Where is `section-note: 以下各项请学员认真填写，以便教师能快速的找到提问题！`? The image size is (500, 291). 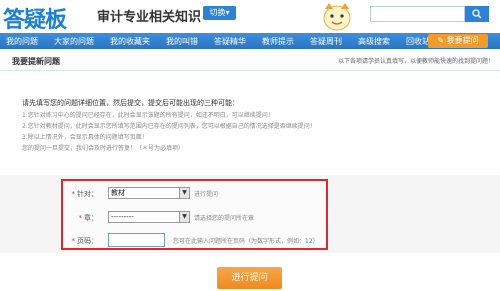
section-note: 以下各项请学员认真填写，以便教师能快速的找到提问题！ is located at coordinates (415, 61).